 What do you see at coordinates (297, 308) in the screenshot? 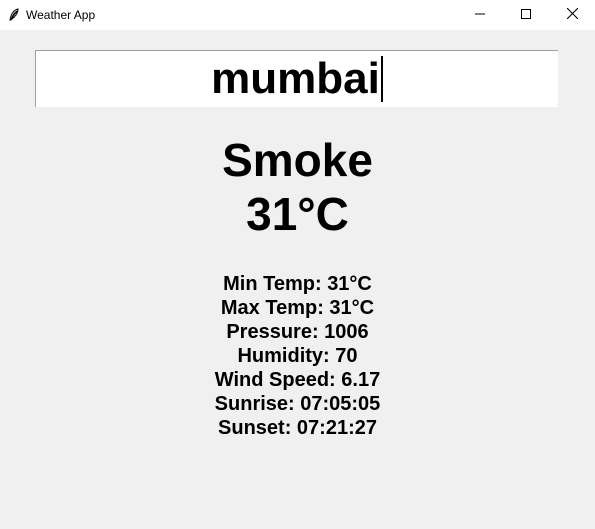
I see `max-temp-label: Max Temp: 31°C` at bounding box center [297, 308].